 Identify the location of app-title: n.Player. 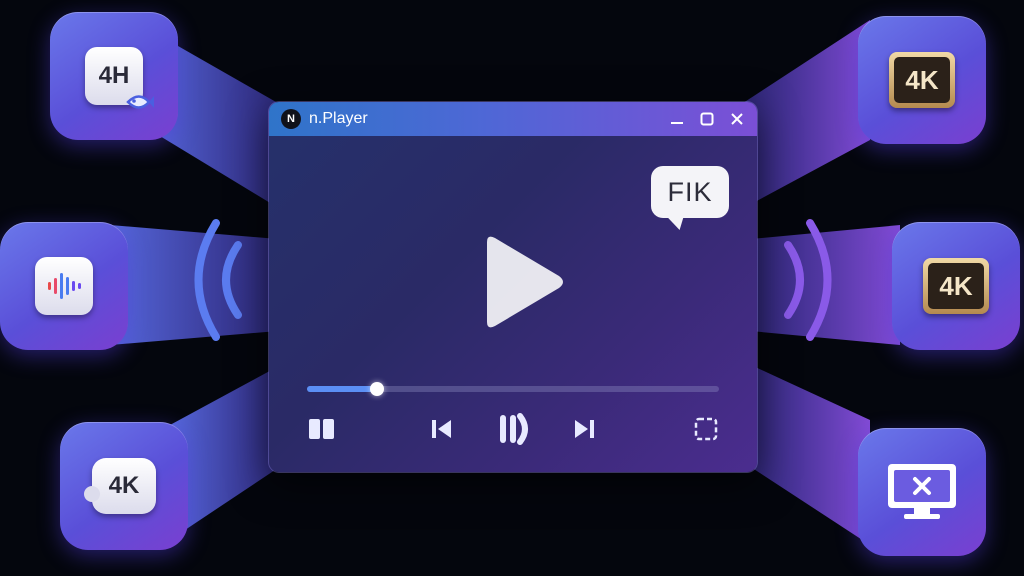
(338, 118).